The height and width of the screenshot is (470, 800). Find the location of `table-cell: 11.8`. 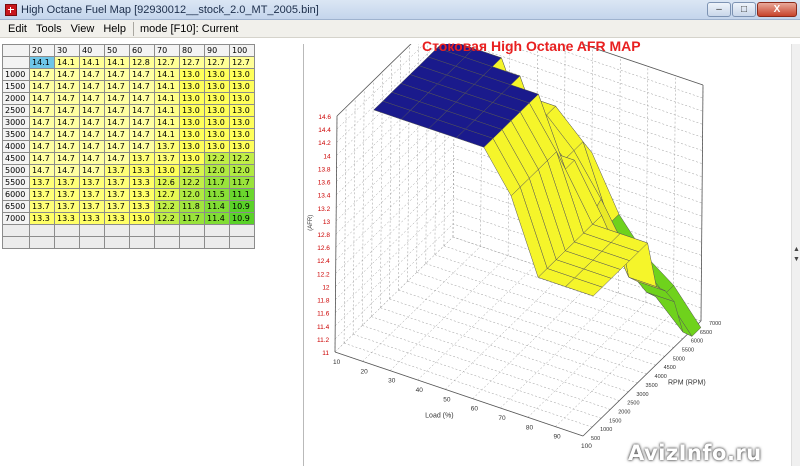

table-cell: 11.8 is located at coordinates (192, 206).